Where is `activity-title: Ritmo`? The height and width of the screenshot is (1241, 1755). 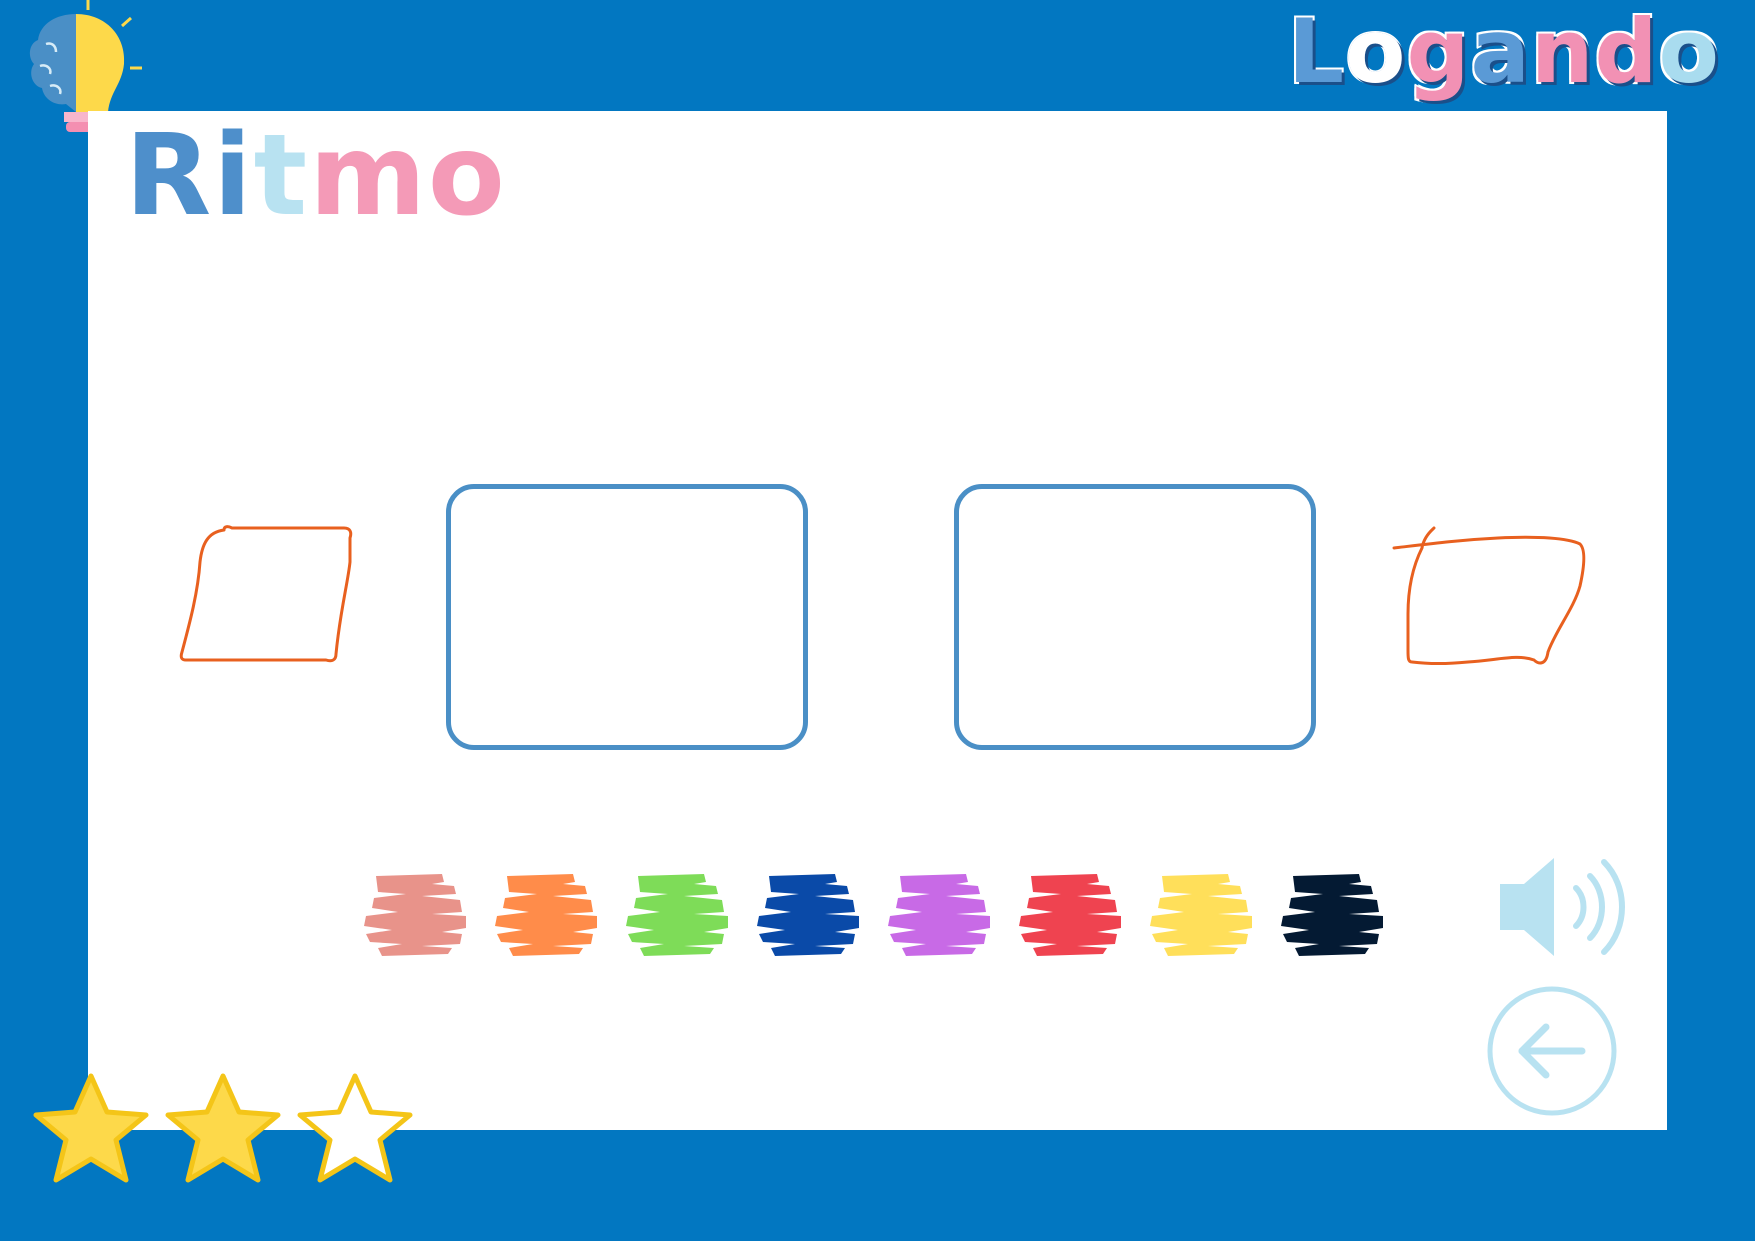
activity-title: Ritmo is located at coordinates (316, 176).